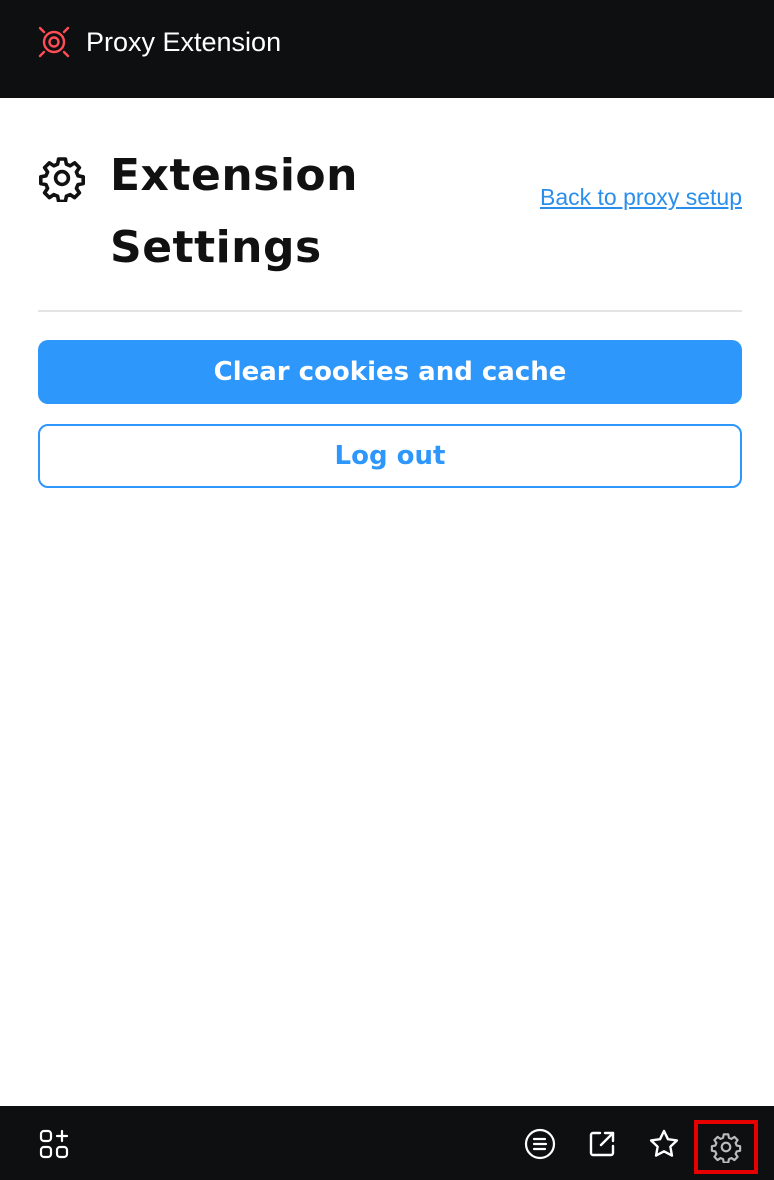  I want to click on page-title: Extension Settings, so click(234, 211).